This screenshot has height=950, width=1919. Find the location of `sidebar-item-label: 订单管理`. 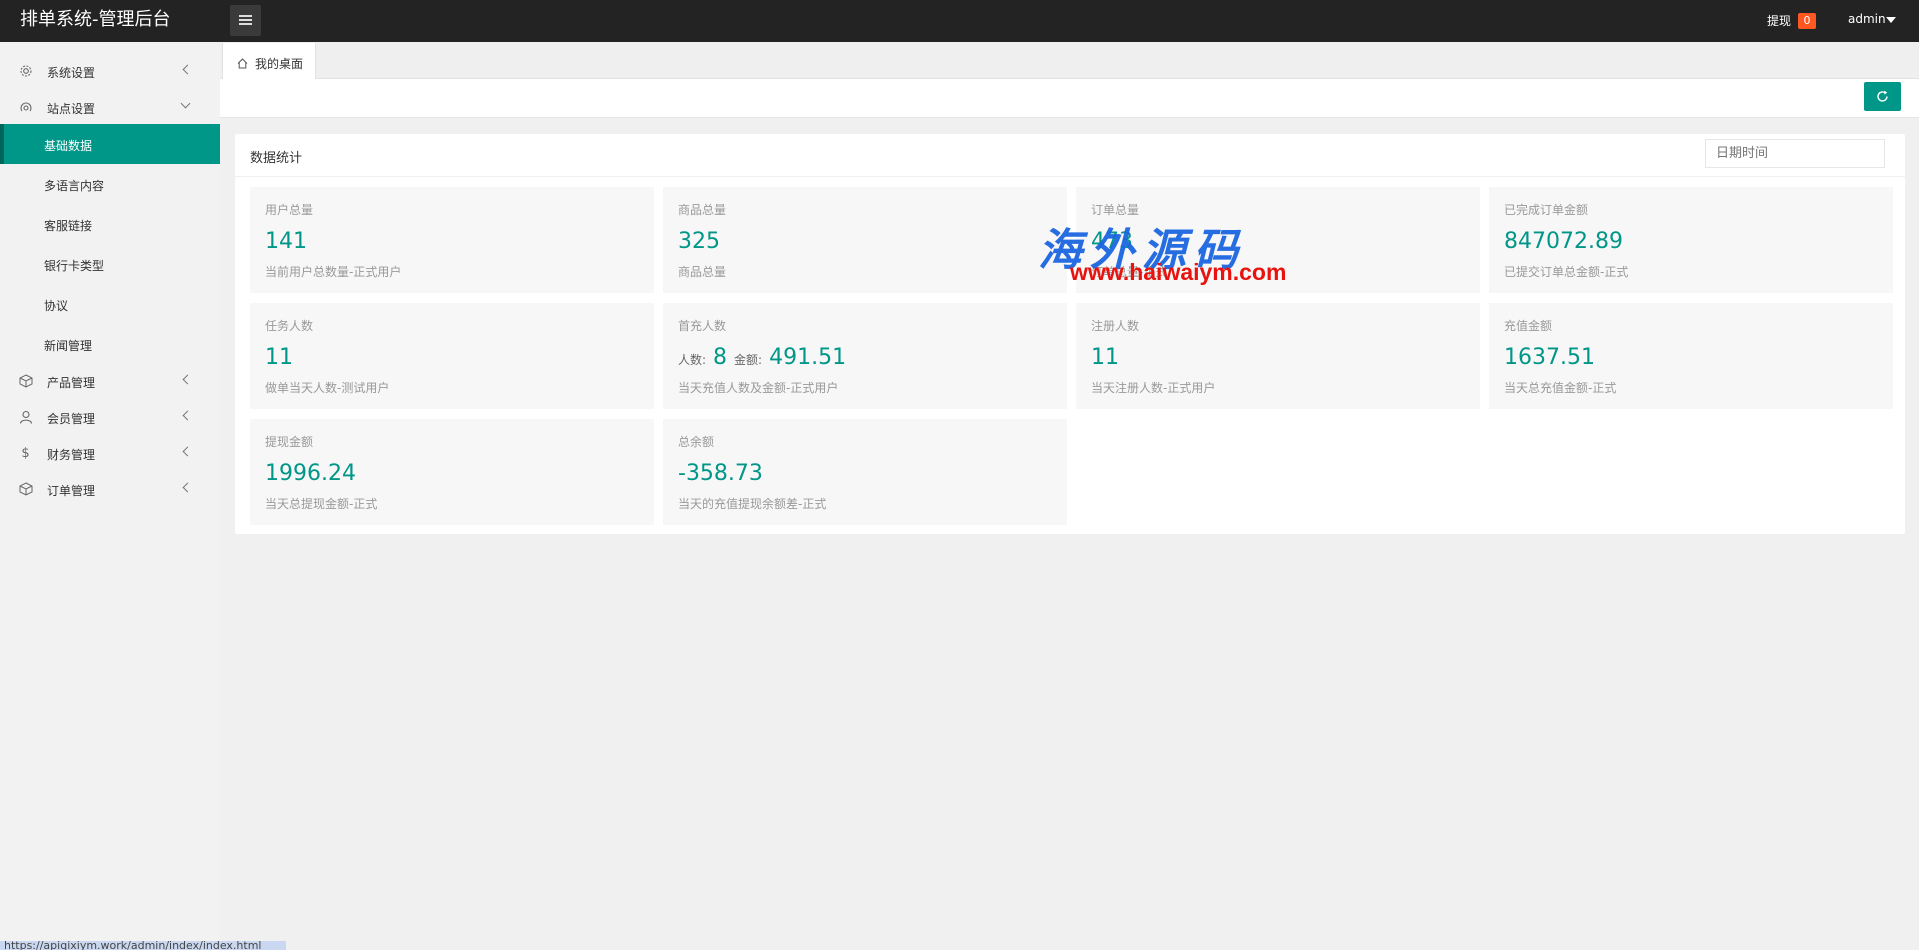

sidebar-item-label: 订单管理 is located at coordinates (71, 491).